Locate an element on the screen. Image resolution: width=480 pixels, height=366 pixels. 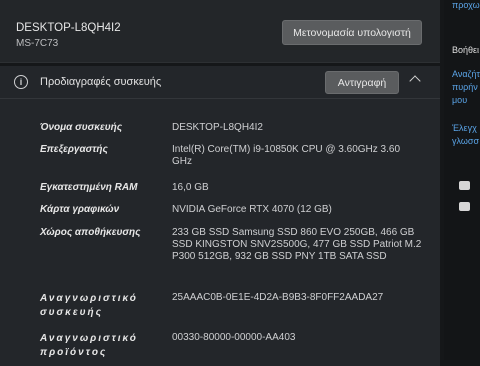
advanced-link: προχωρ is located at coordinates (466, 5).